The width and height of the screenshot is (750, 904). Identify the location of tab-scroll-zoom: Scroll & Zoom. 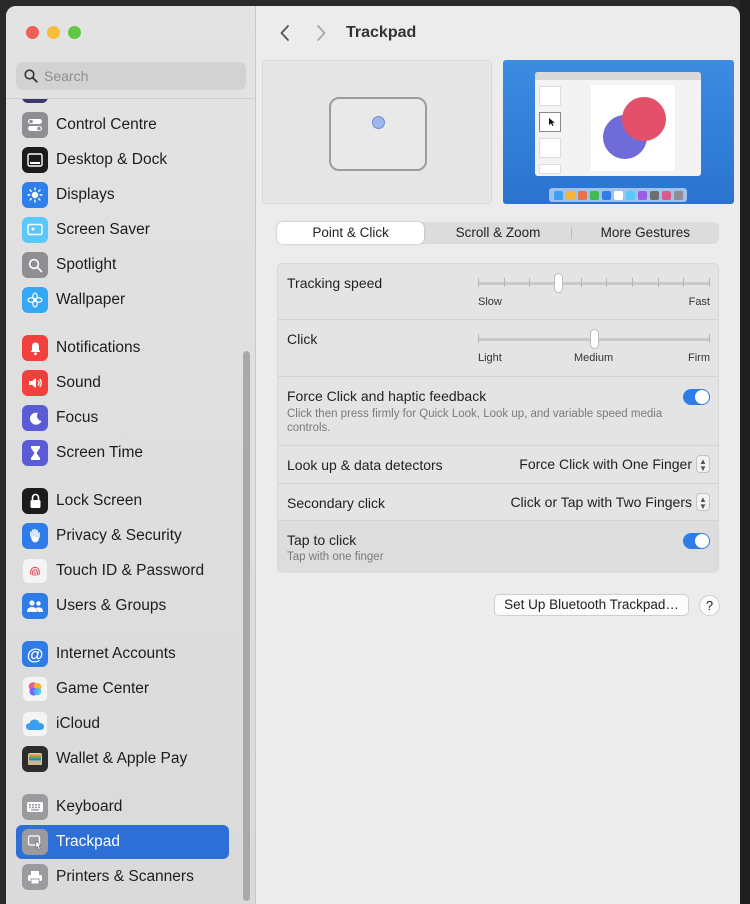
(497, 233).